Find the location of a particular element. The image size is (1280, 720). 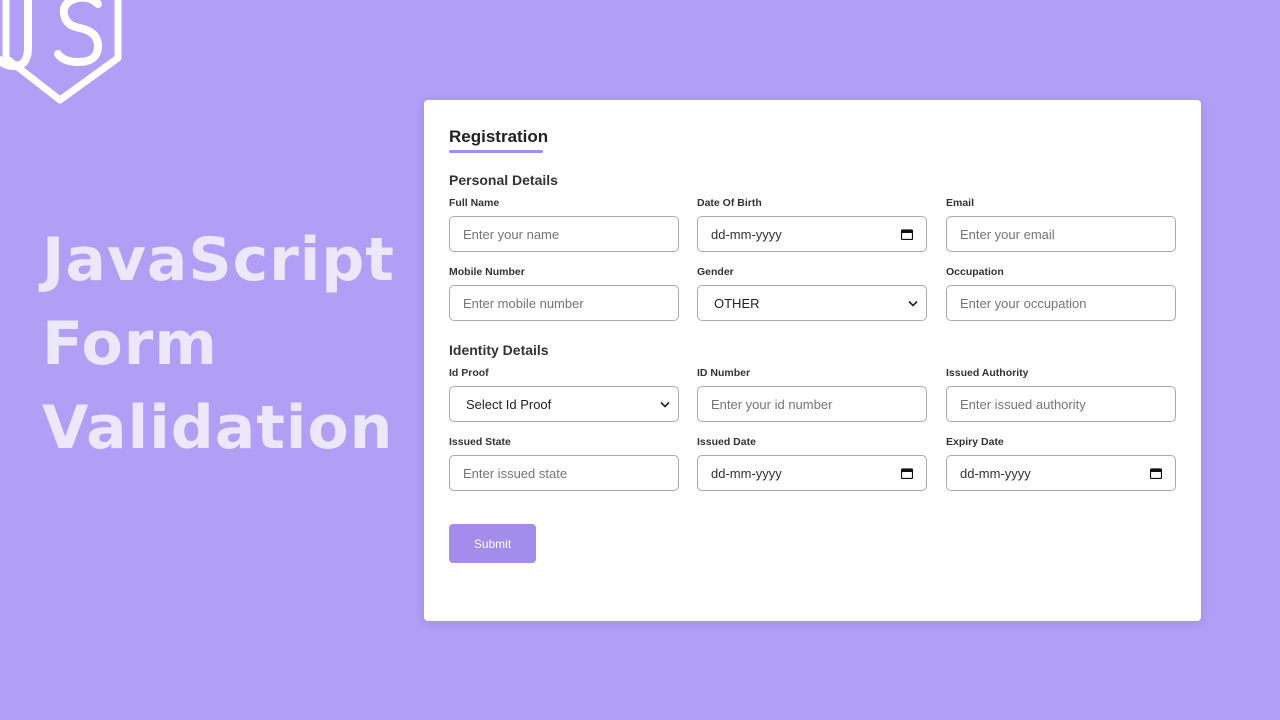

mobile-label: Mobile Number is located at coordinates (487, 272).